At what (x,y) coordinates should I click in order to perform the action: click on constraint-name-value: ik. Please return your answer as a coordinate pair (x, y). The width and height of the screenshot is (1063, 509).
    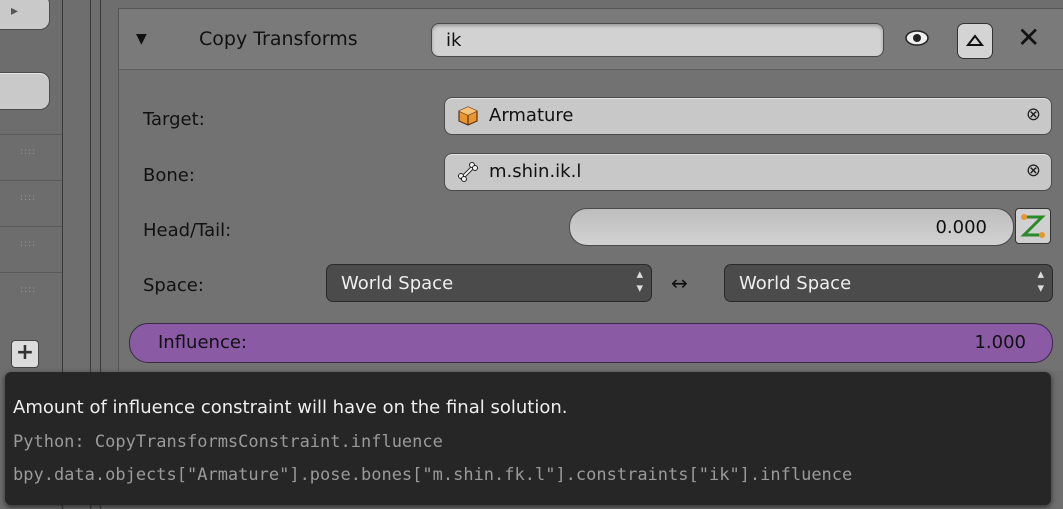
    Looking at the image, I should click on (454, 40).